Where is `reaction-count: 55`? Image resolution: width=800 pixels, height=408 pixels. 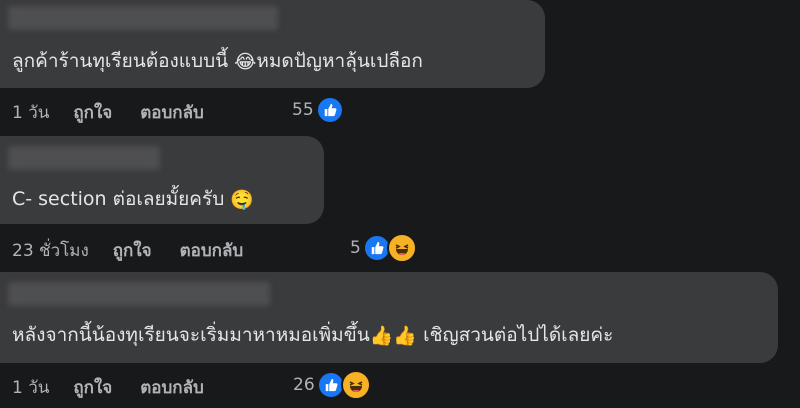
reaction-count: 55 is located at coordinates (303, 110).